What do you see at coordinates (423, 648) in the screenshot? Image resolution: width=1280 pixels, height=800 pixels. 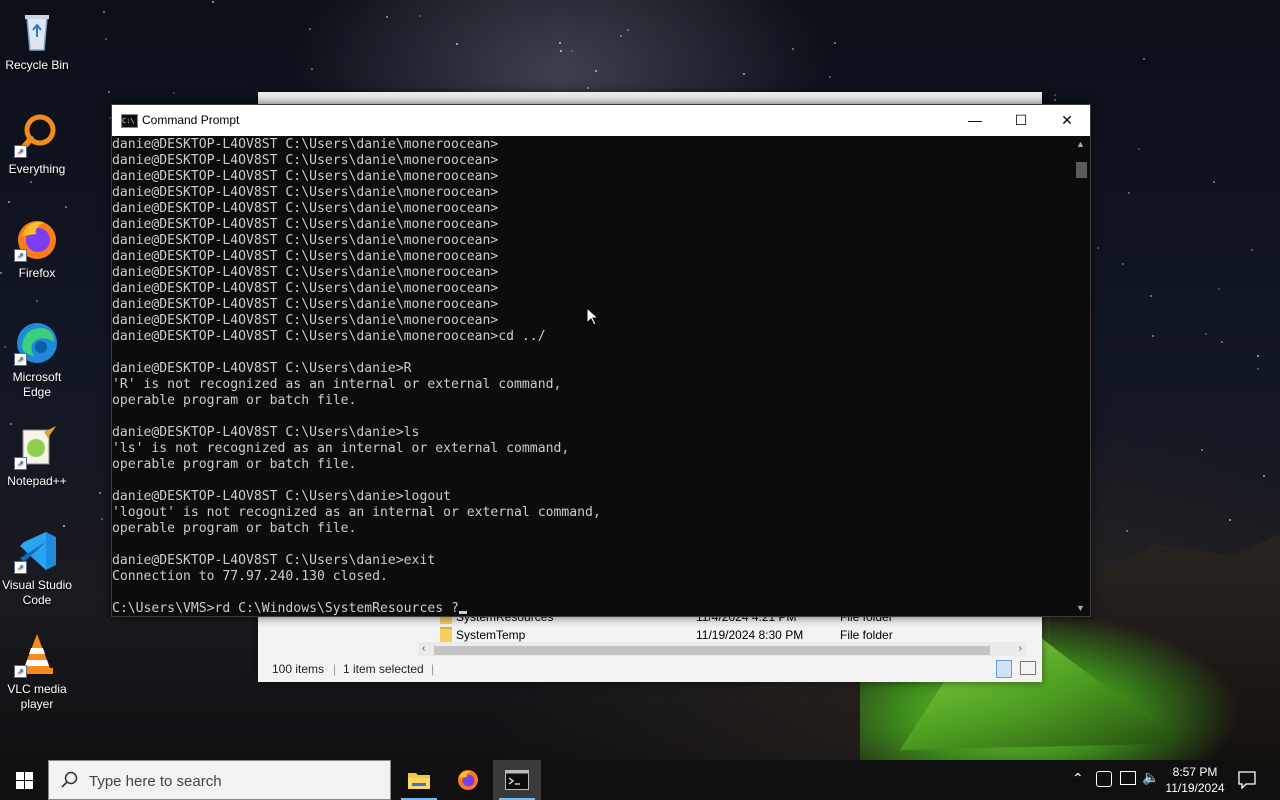 I see `scroll-left-icon: ‹` at bounding box center [423, 648].